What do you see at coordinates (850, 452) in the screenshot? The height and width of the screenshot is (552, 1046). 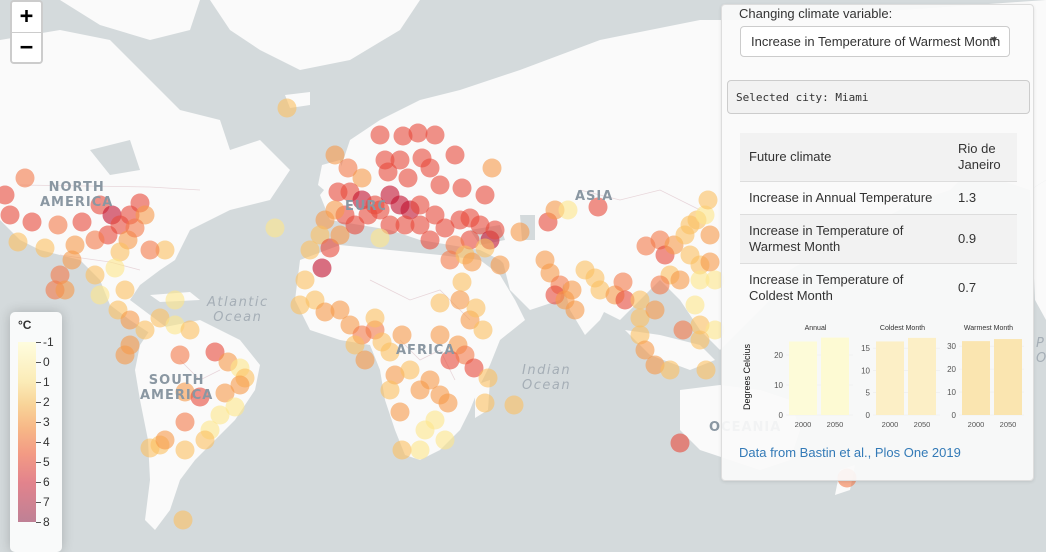 I see `data-source-link: Data from Bastin et al., Plos One 2019` at bounding box center [850, 452].